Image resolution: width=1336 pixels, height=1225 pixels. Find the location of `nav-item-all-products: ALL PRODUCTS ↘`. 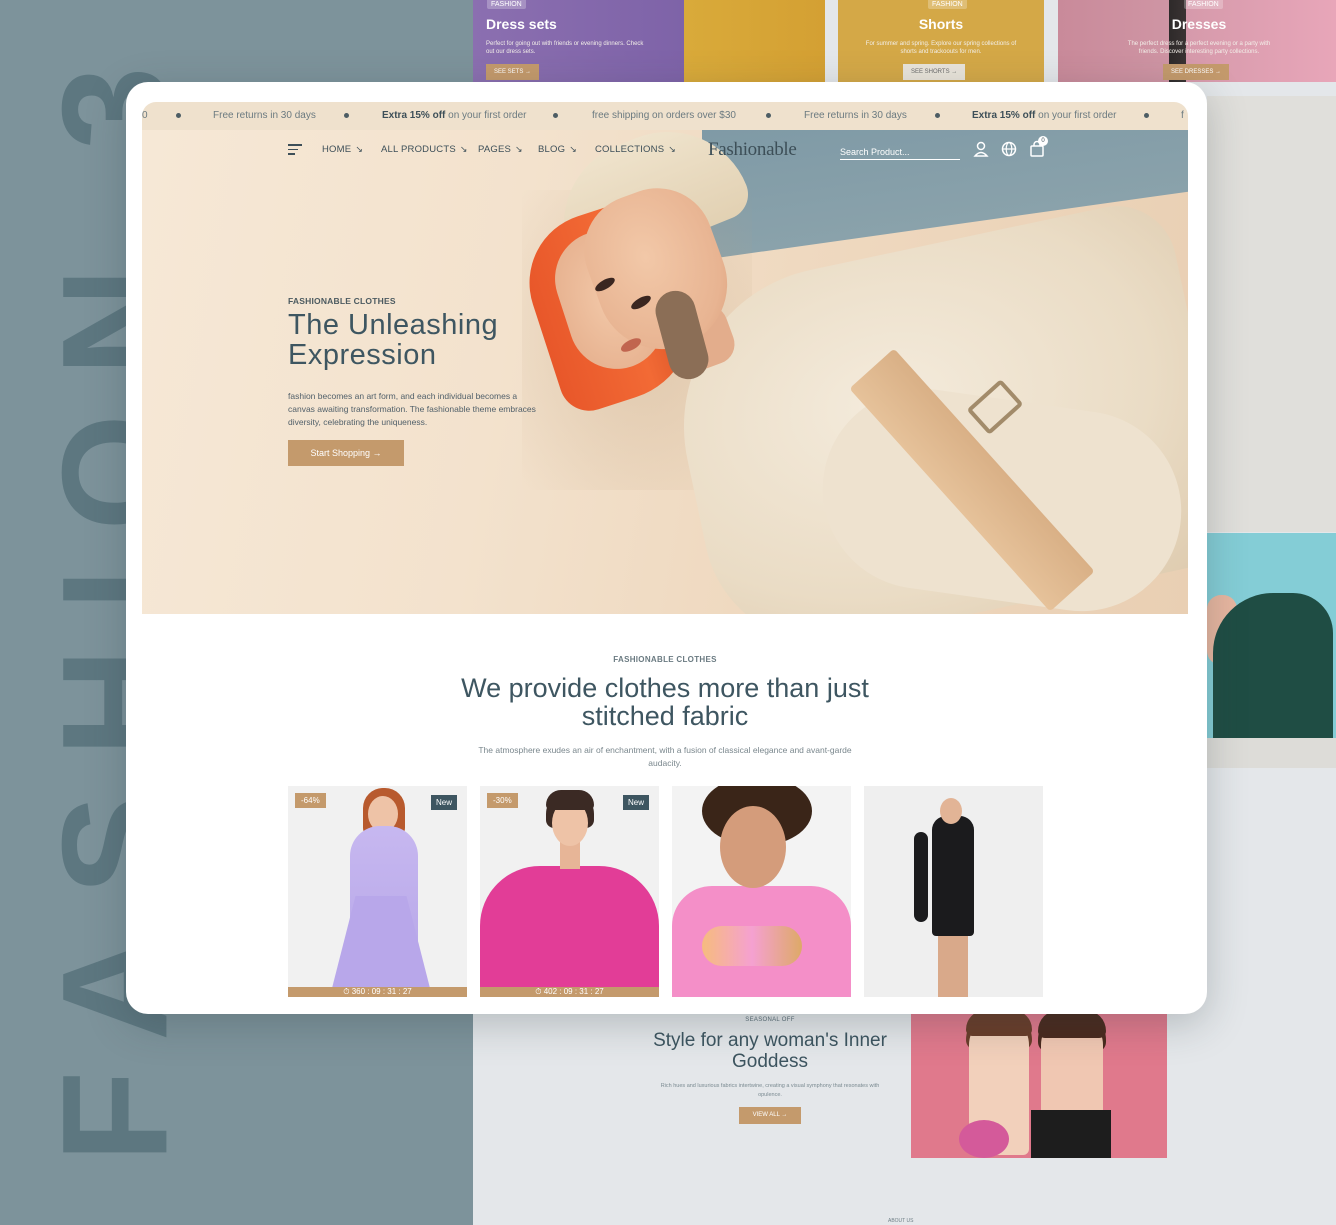

nav-item-all-products: ALL PRODUCTS ↘ is located at coordinates (424, 149).